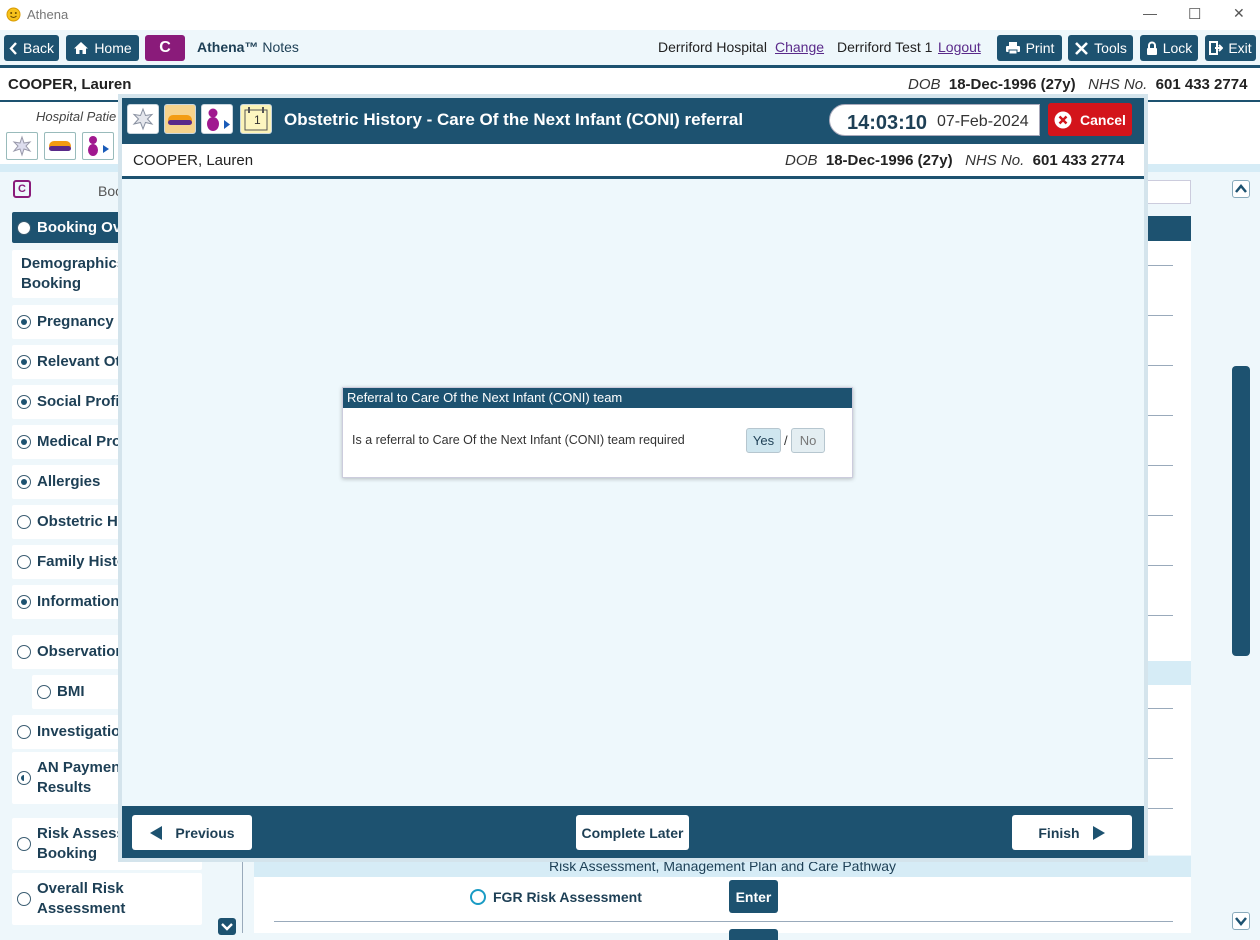  What do you see at coordinates (280, 47) in the screenshot?
I see `app-section: Notes` at bounding box center [280, 47].